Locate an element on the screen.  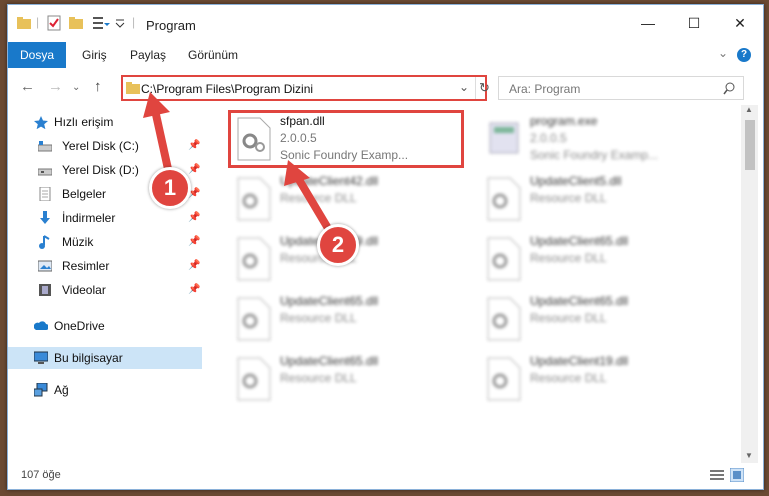
annotation-arrow-1-head is located at coordinates (156, 105).